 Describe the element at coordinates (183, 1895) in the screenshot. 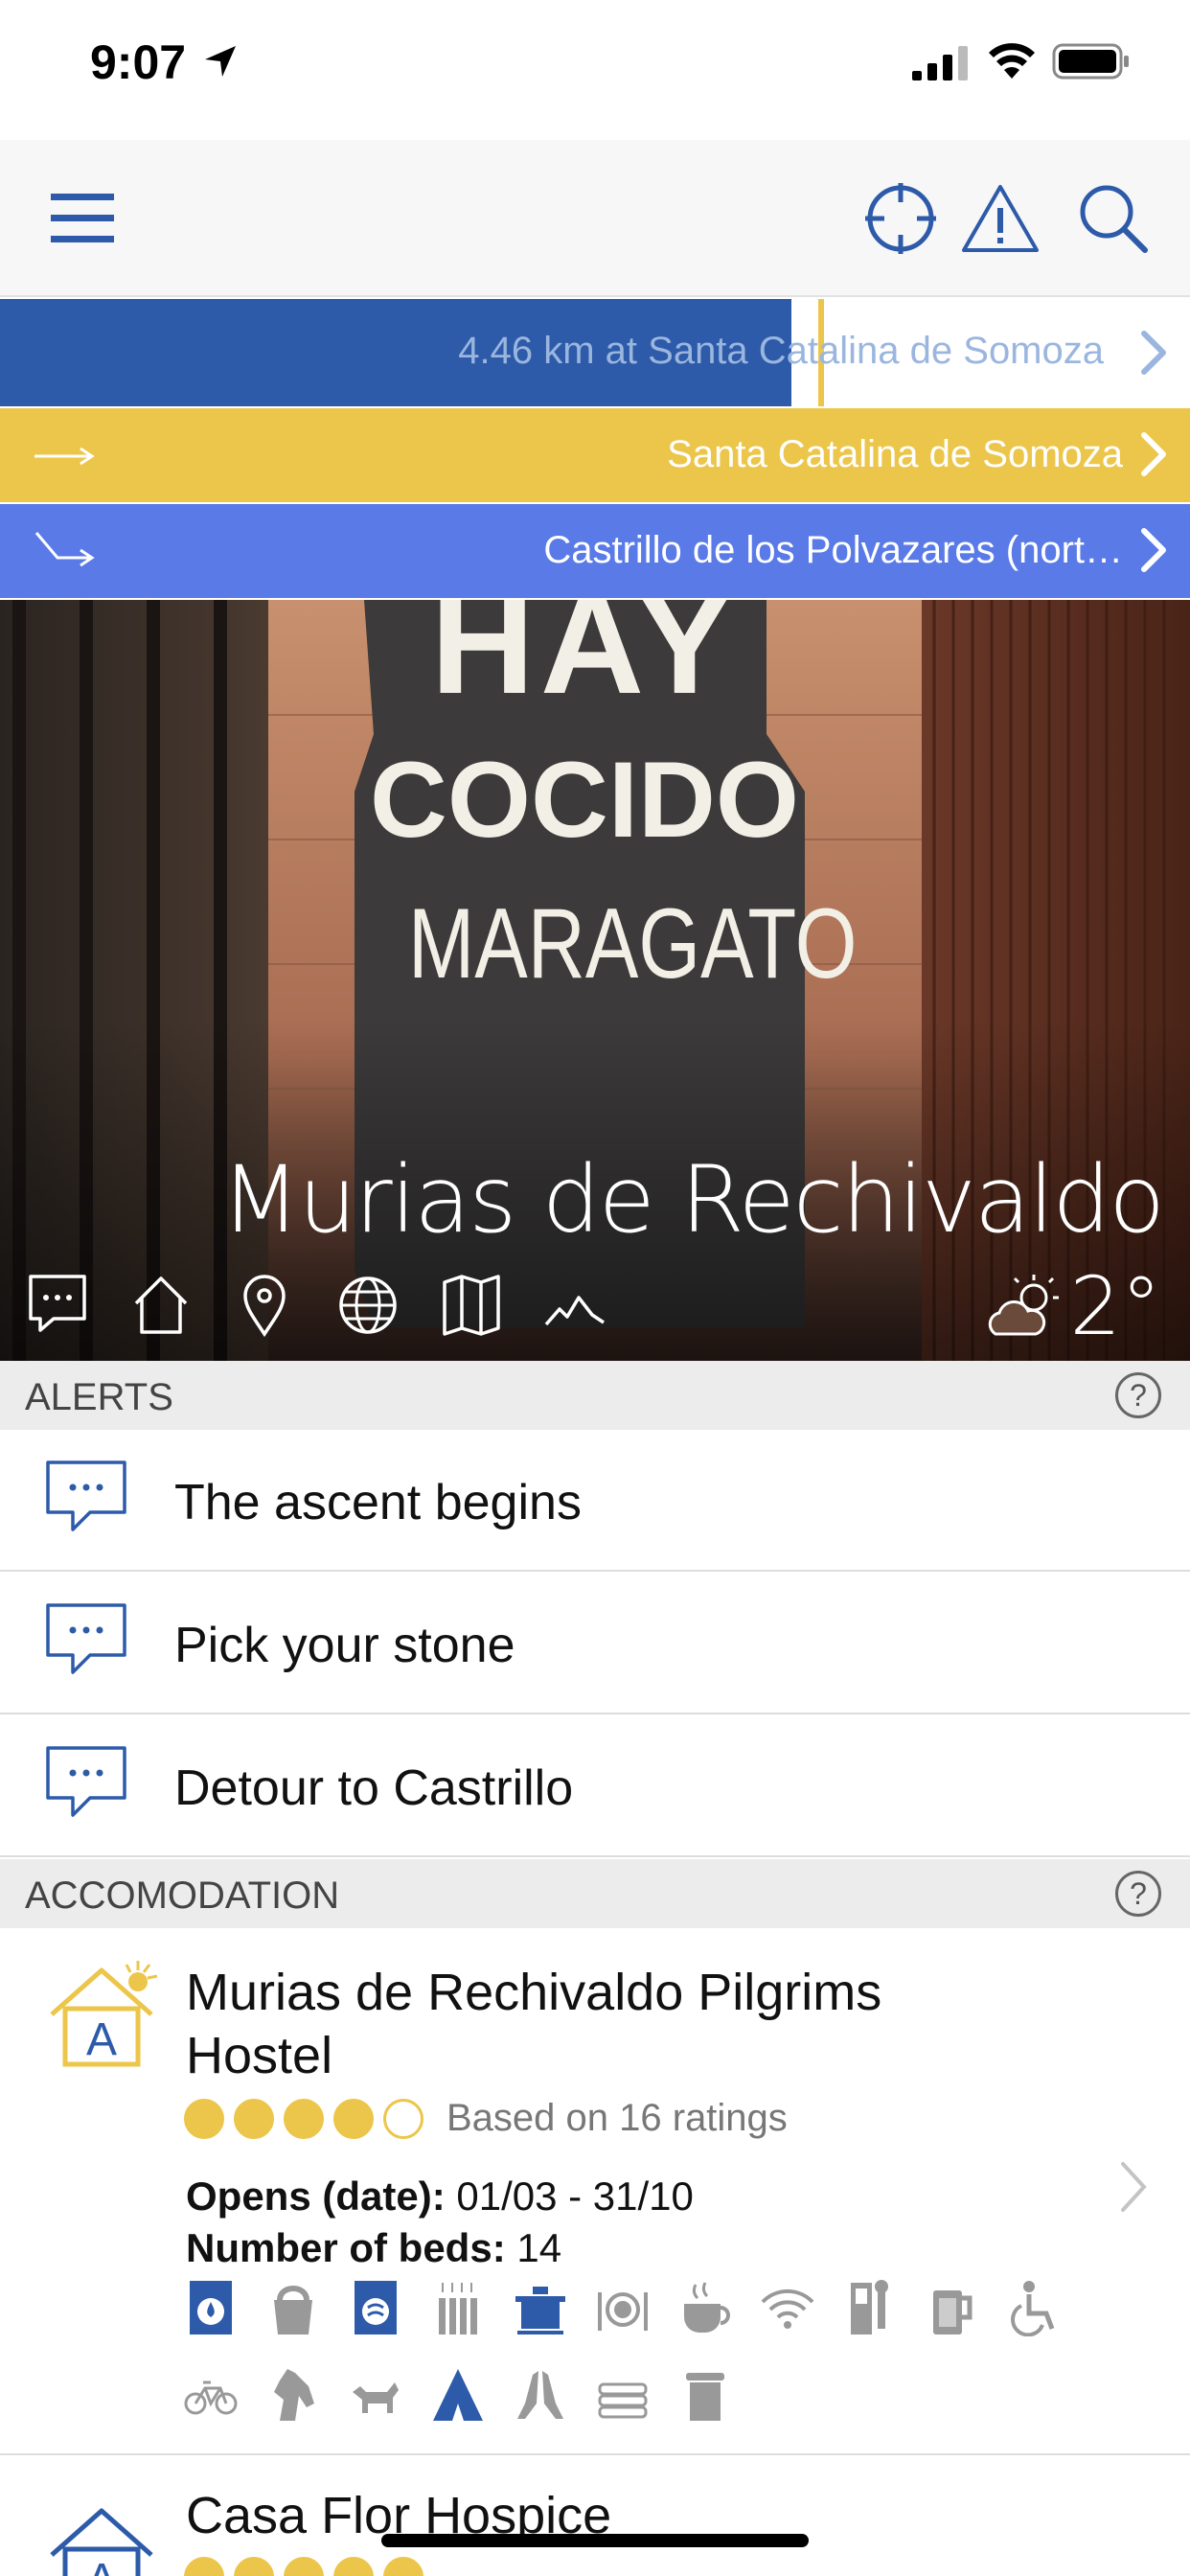

I see `section-title: ACCOMODATION` at that location.